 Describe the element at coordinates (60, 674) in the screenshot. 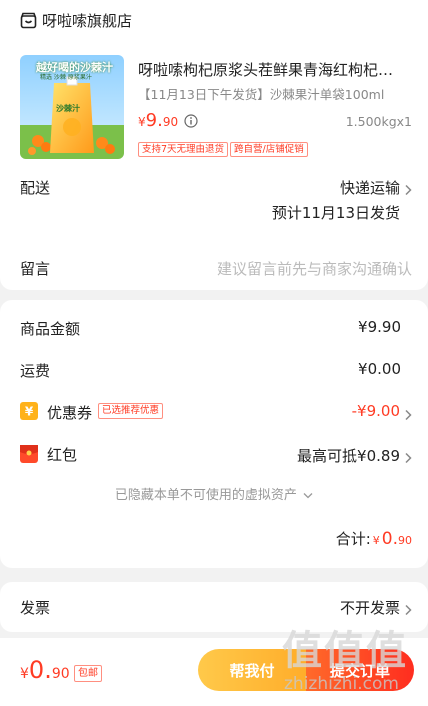

I see `checkout-decimal: 90` at that location.